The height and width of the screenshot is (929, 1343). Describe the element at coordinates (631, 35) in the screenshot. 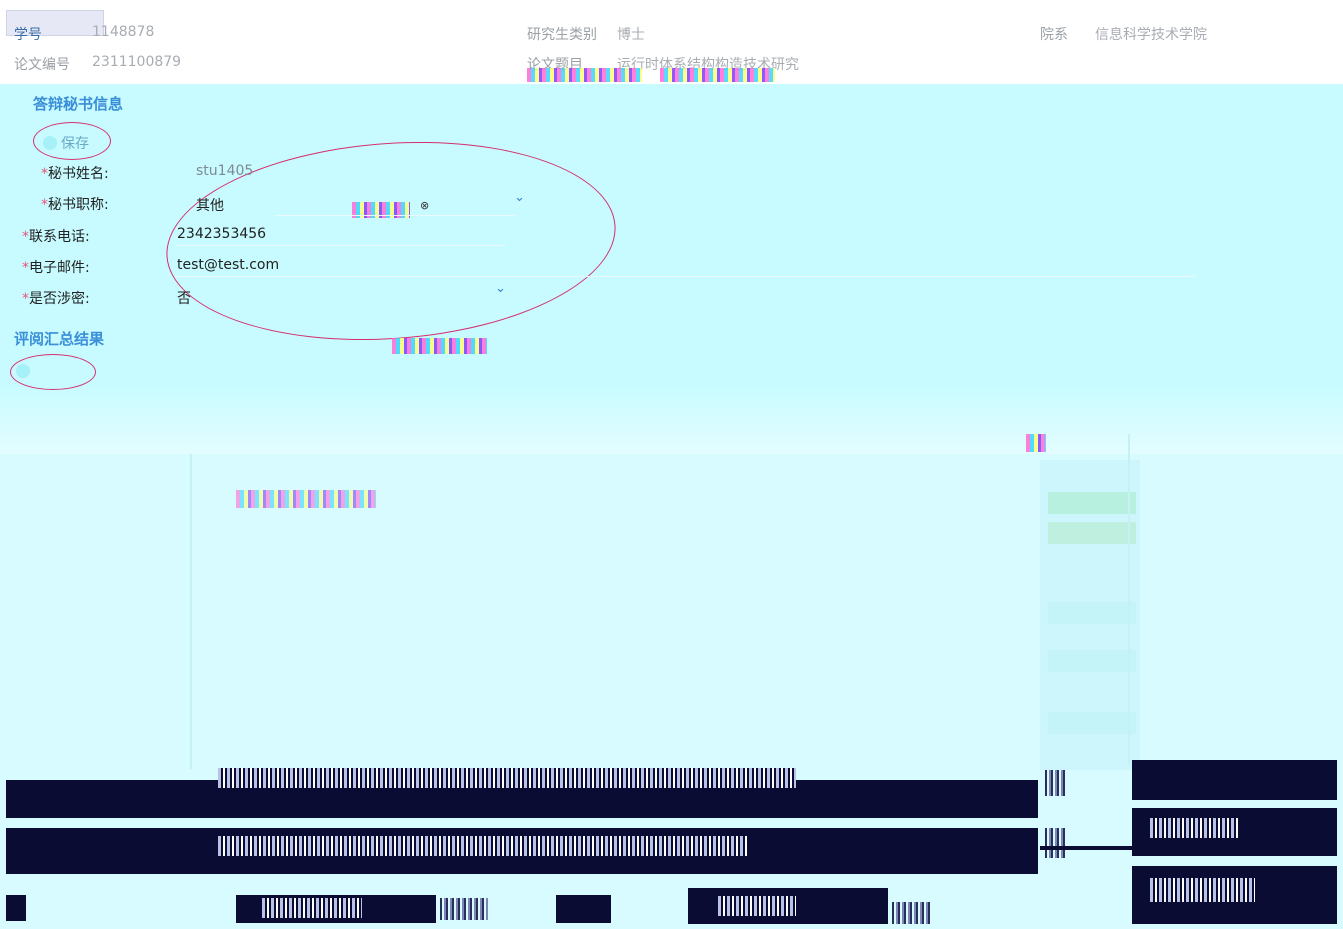

I see `student-type-value: 博士` at that location.